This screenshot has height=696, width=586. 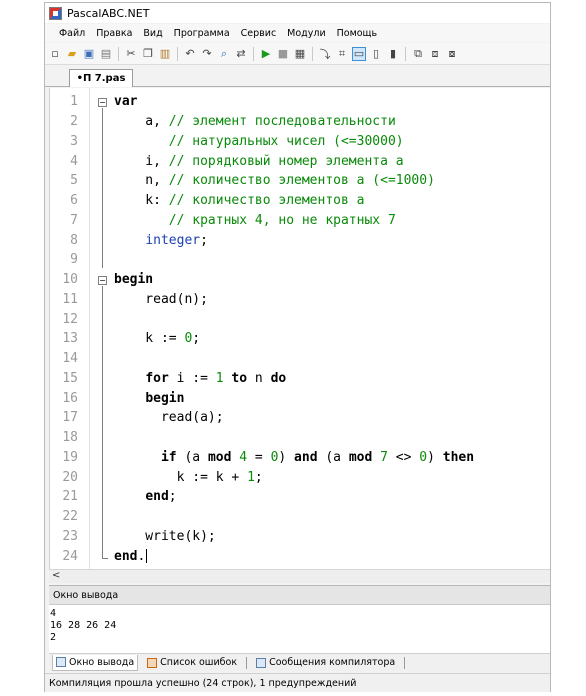 What do you see at coordinates (72, 54) in the screenshot?
I see `open-file-icon: ▰` at bounding box center [72, 54].